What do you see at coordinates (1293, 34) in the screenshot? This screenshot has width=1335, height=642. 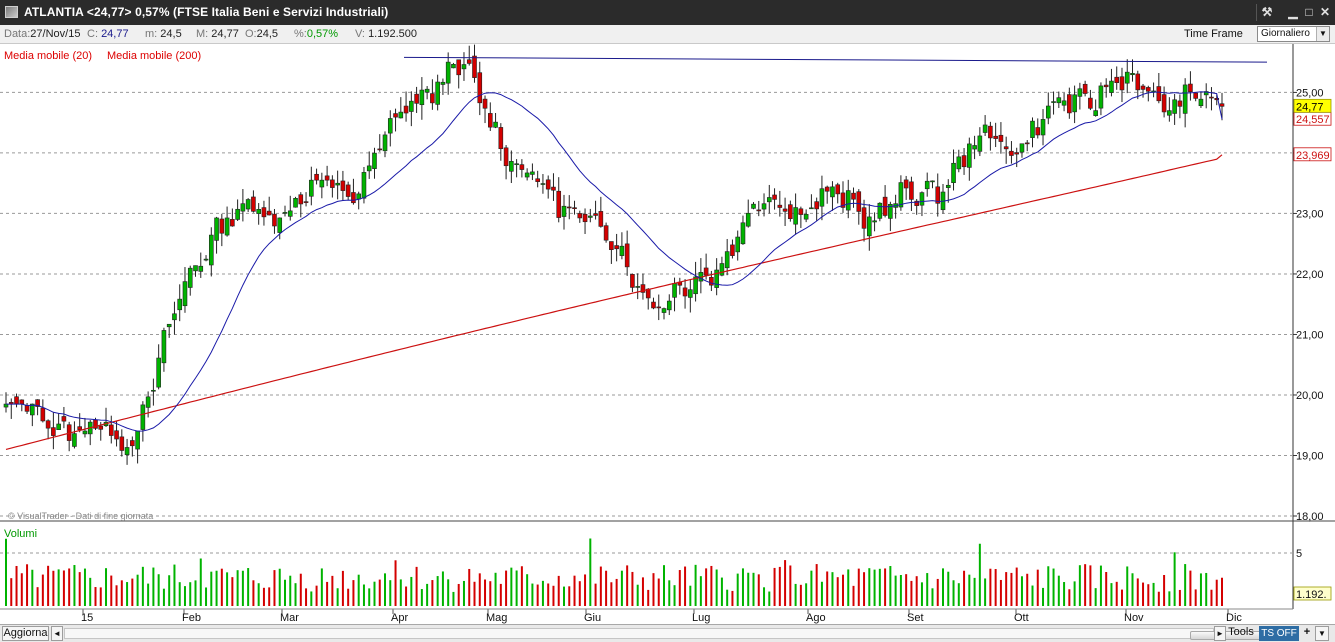 I see `timeframe-select: Giornaliero ▼` at bounding box center [1293, 34].